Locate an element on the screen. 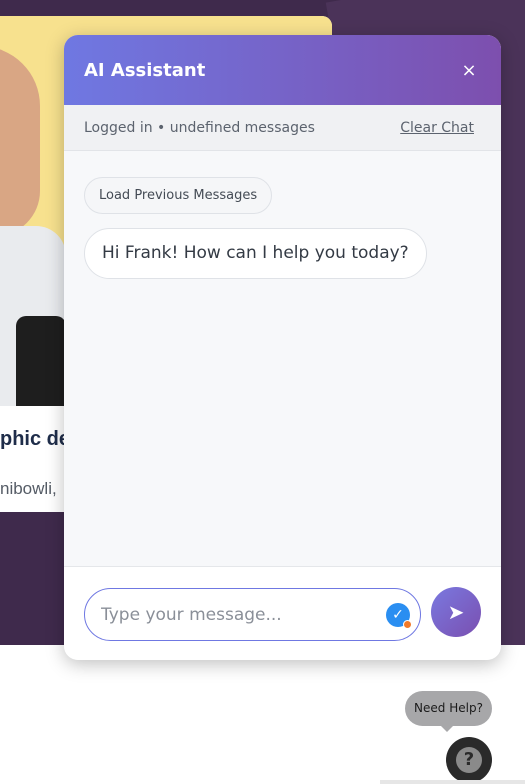 The height and width of the screenshot is (784, 525). grammar-check-icon: ✓ is located at coordinates (399, 616).